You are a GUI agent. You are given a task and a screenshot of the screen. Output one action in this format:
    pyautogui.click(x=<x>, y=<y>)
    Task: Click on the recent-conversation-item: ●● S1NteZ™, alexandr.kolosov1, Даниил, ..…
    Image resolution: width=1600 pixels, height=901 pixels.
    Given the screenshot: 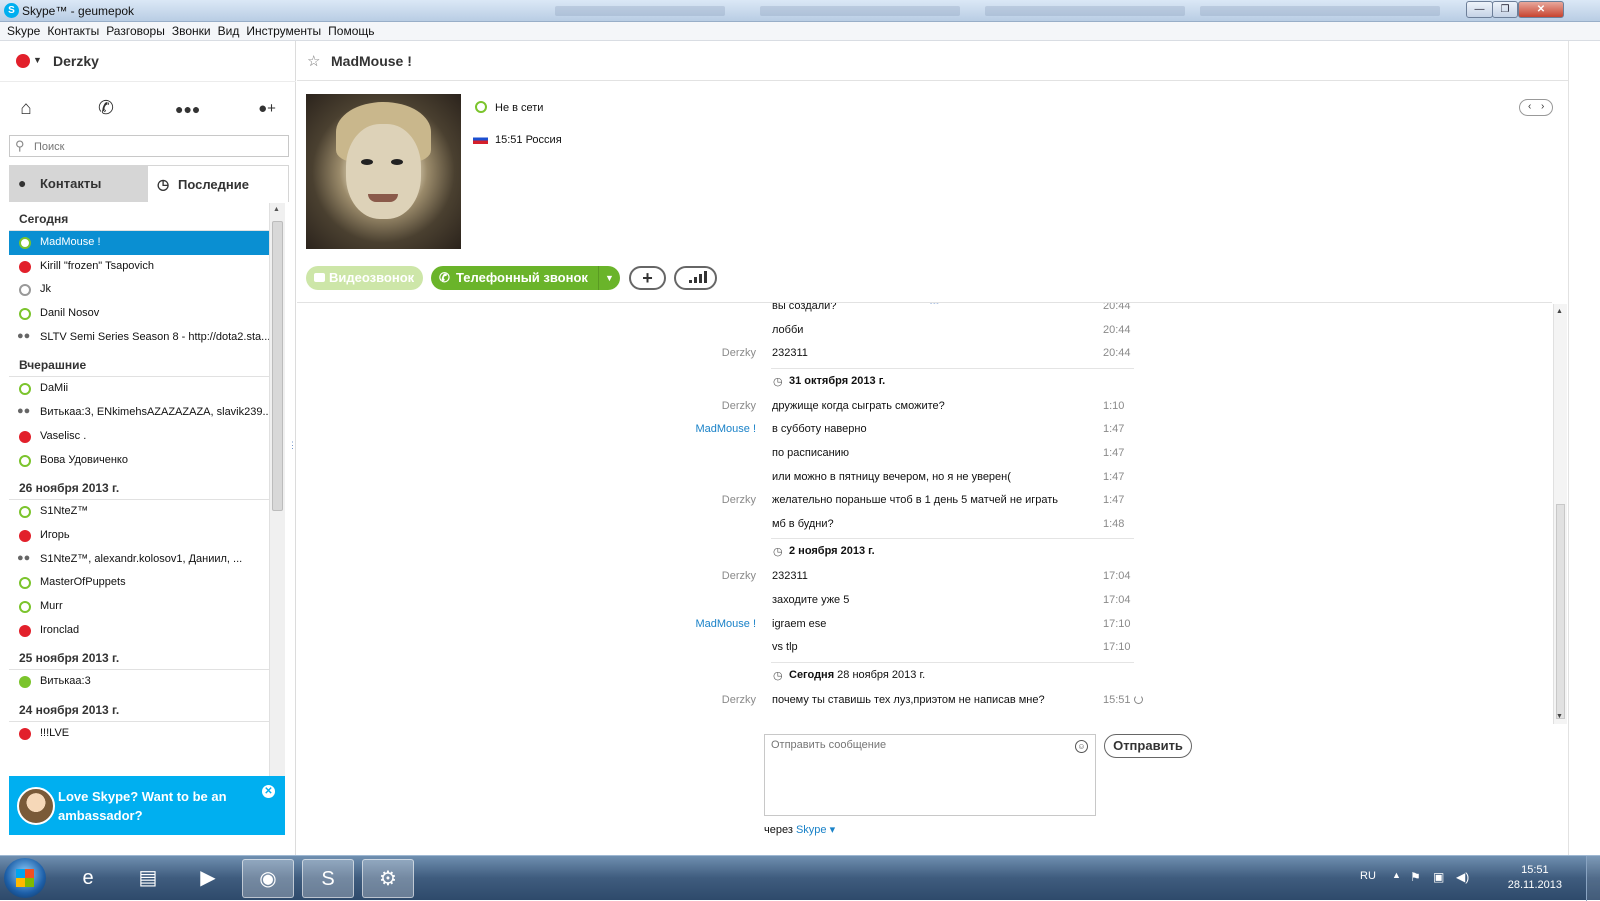 What is the action you would take?
    pyautogui.click(x=142, y=560)
    